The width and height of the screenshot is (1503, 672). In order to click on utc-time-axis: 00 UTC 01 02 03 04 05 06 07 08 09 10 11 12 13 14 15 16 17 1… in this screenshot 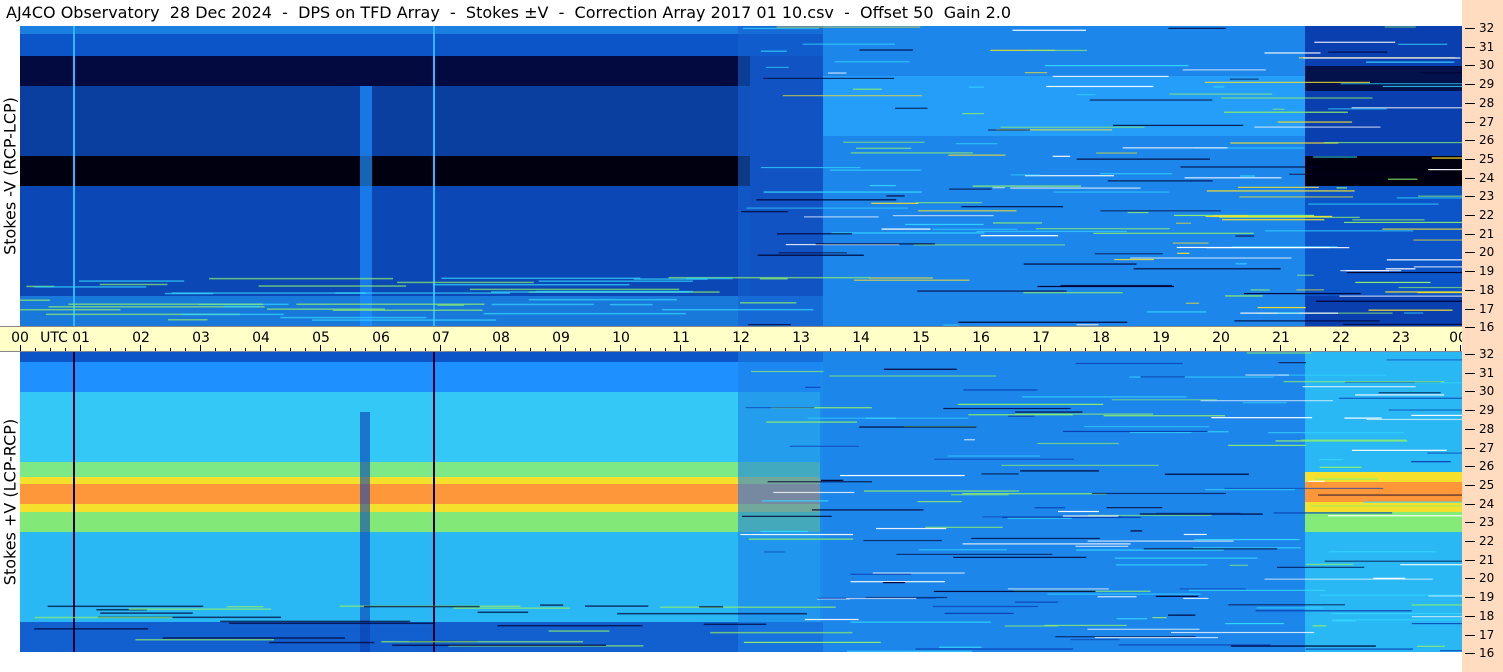, I will do `click(747, 339)`.